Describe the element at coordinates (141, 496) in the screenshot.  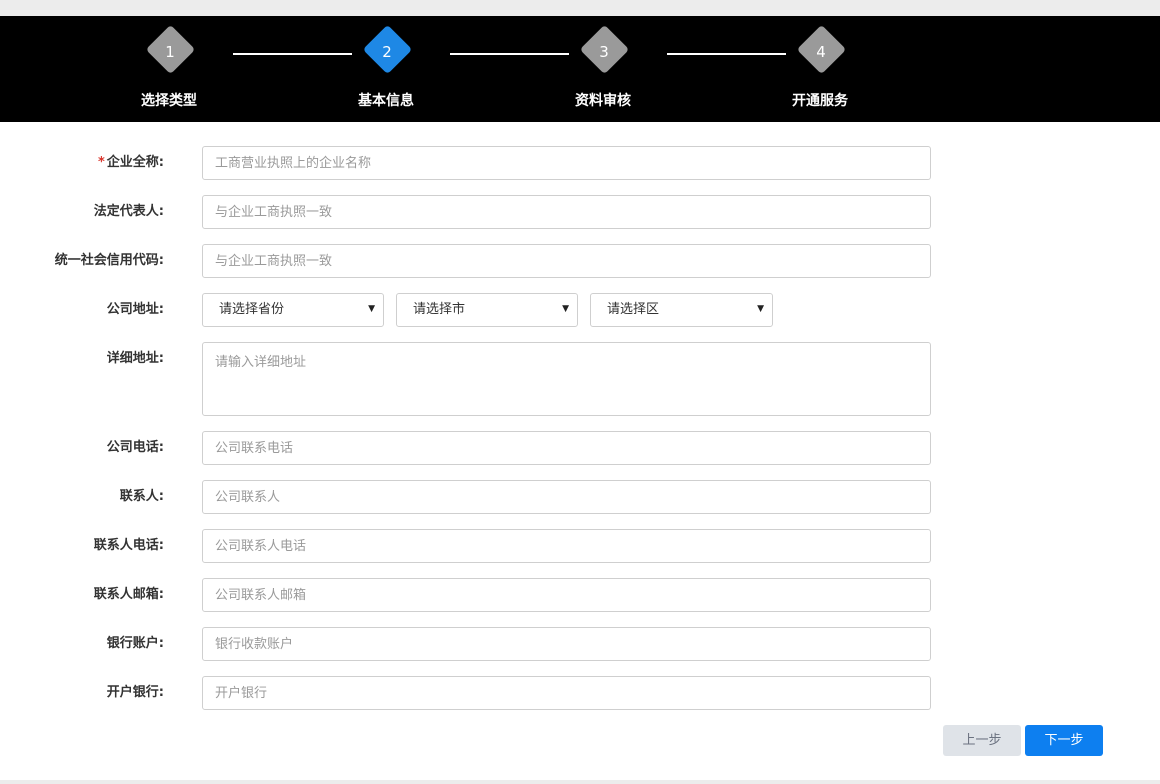
I see `contact-label: 联系人:` at that location.